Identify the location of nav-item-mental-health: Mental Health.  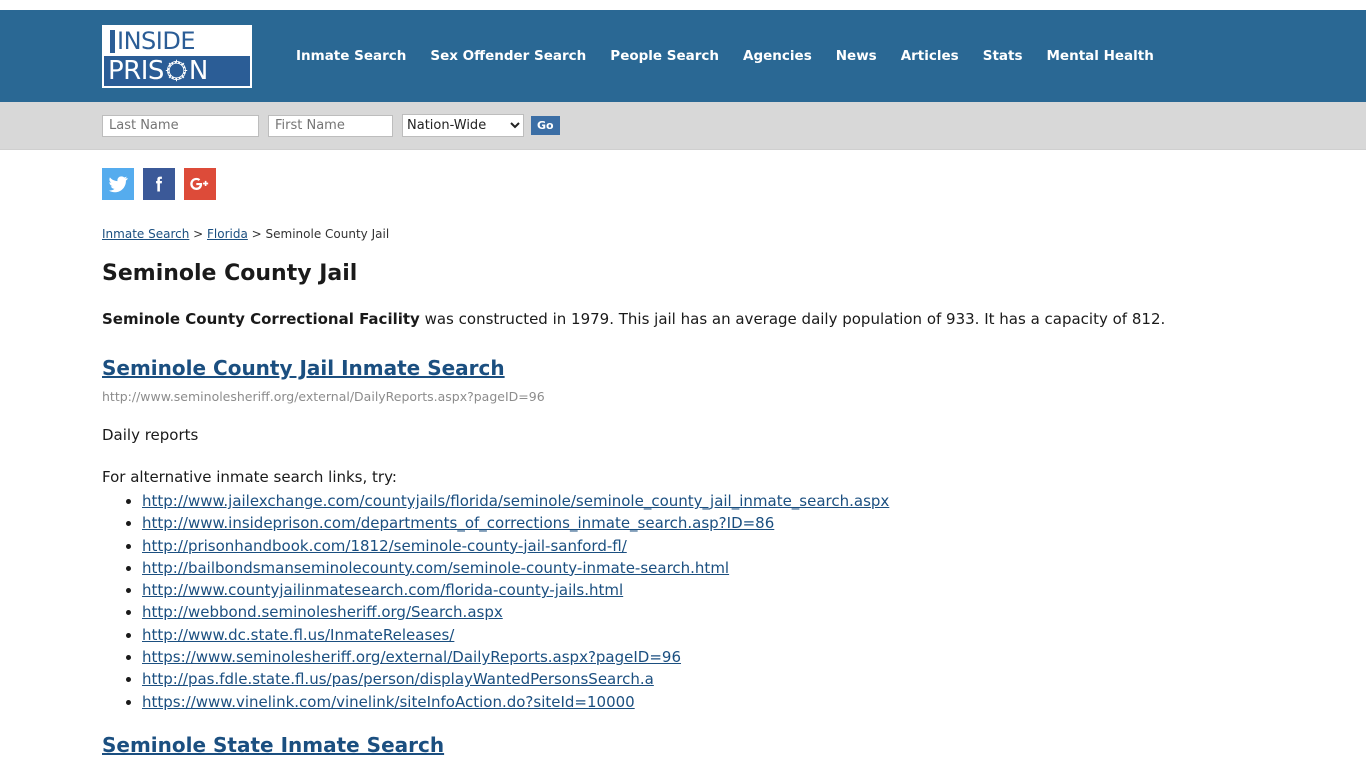
(1100, 56).